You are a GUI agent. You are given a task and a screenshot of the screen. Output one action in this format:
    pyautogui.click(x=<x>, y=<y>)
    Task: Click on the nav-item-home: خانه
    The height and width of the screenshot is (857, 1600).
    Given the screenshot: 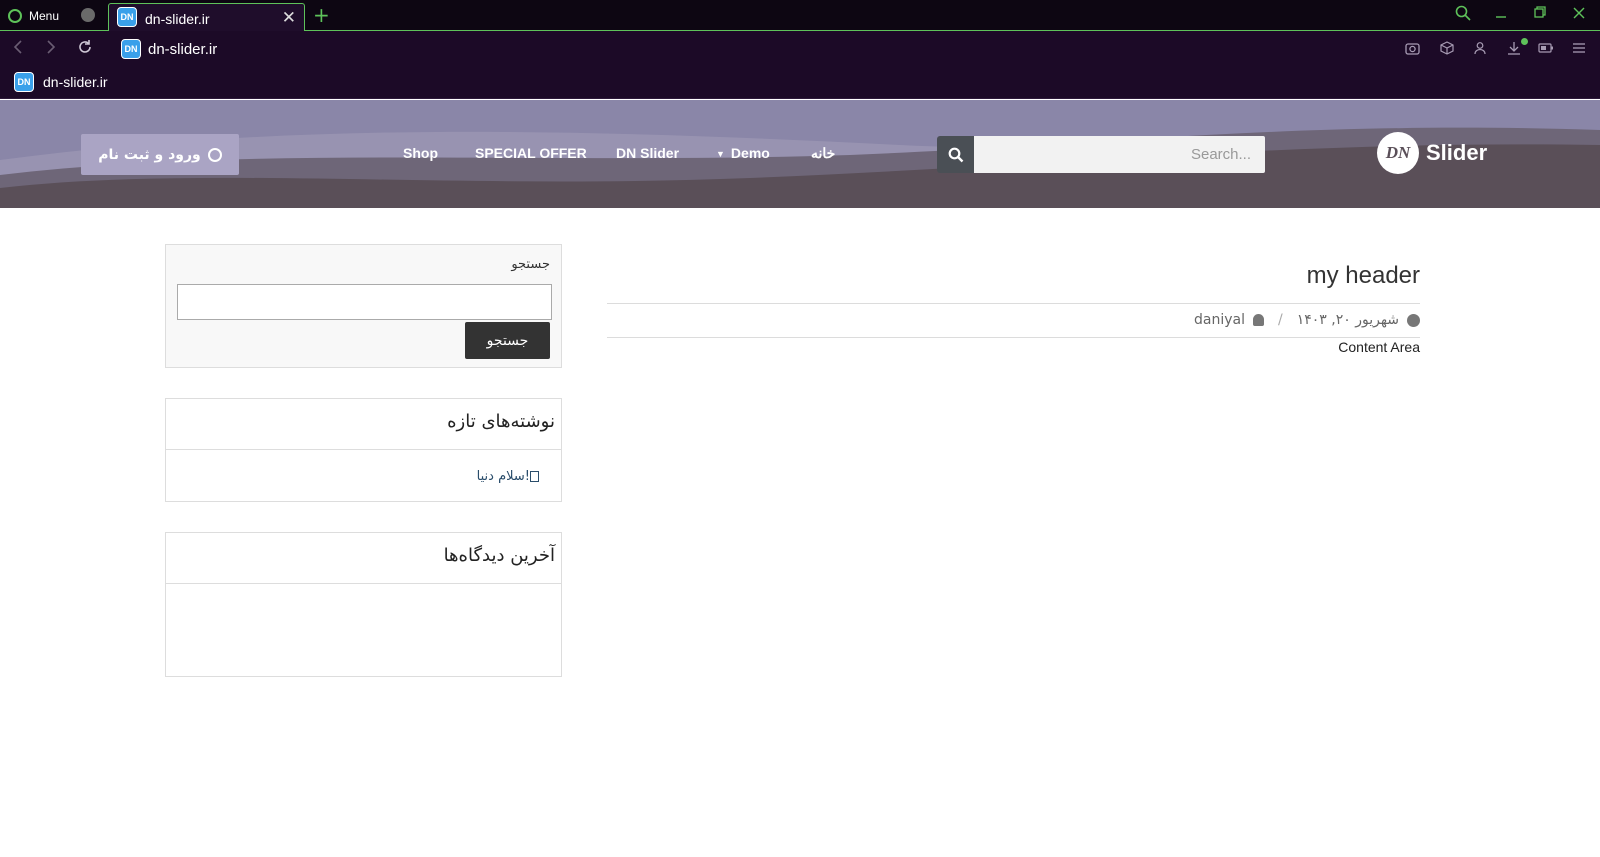 What is the action you would take?
    pyautogui.click(x=823, y=153)
    